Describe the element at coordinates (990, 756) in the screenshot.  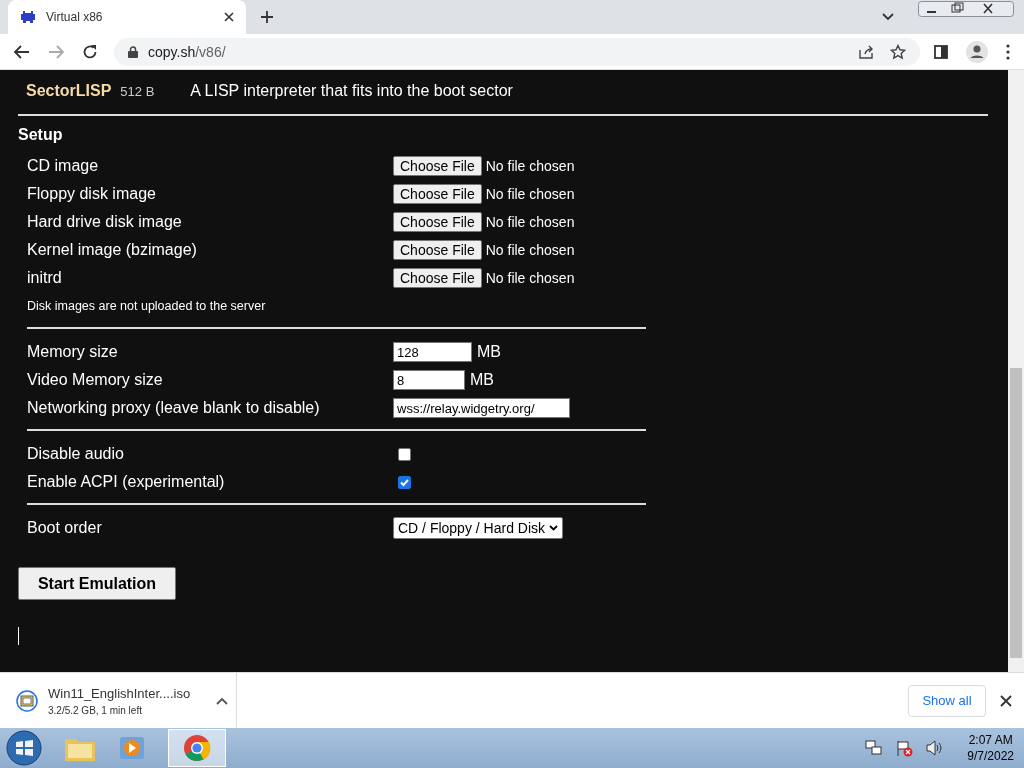
I see `clock-date: 9/7/2022` at that location.